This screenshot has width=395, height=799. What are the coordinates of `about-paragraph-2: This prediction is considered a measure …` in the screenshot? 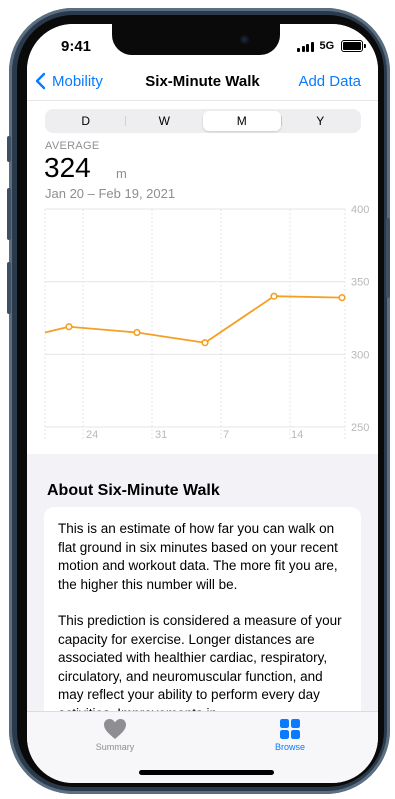 It's located at (200, 667).